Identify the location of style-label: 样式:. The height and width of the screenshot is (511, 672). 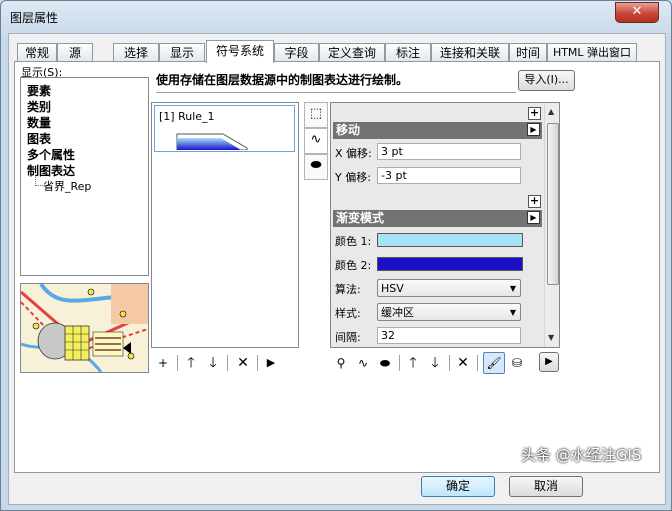
(348, 313).